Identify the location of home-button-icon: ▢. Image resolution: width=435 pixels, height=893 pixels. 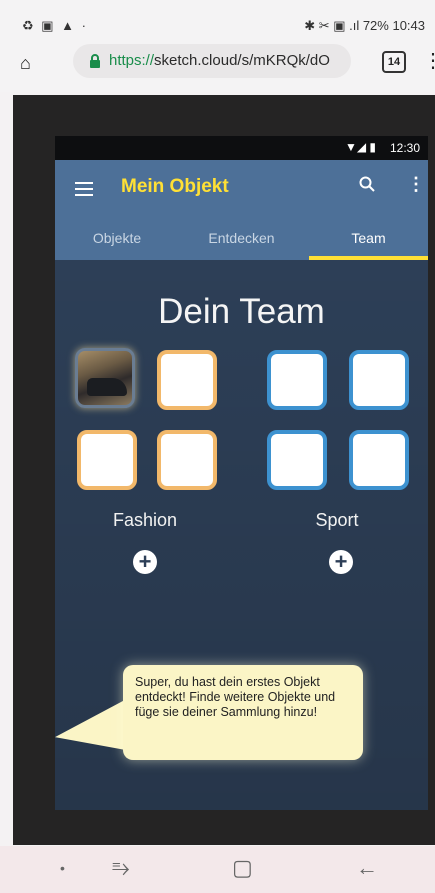
(242, 868).